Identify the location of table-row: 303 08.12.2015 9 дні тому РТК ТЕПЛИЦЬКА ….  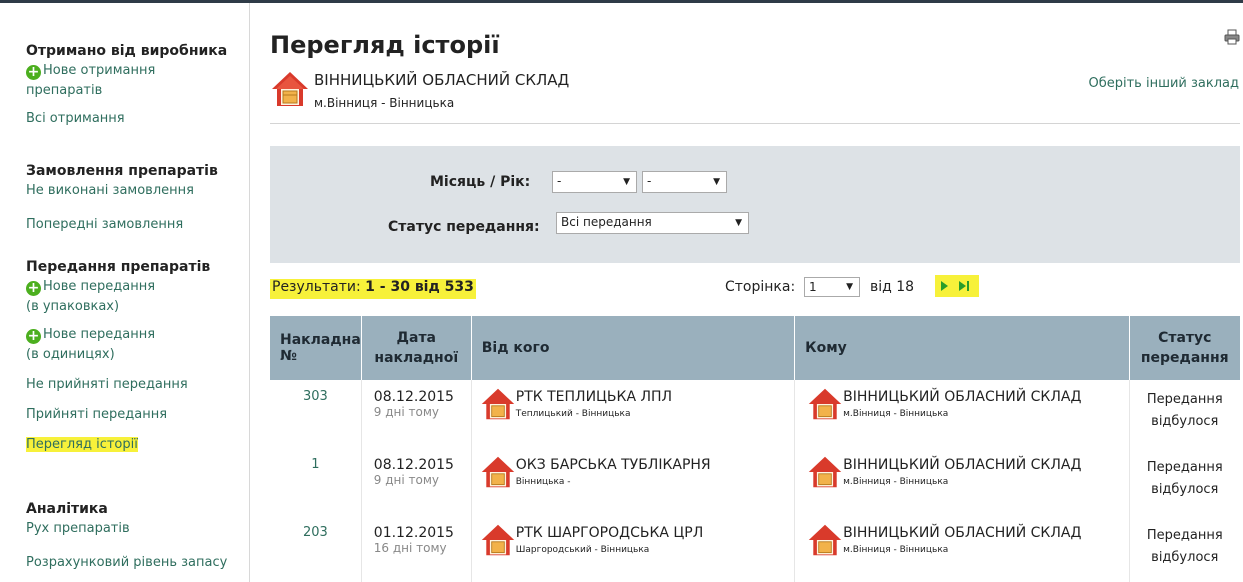
(755, 414).